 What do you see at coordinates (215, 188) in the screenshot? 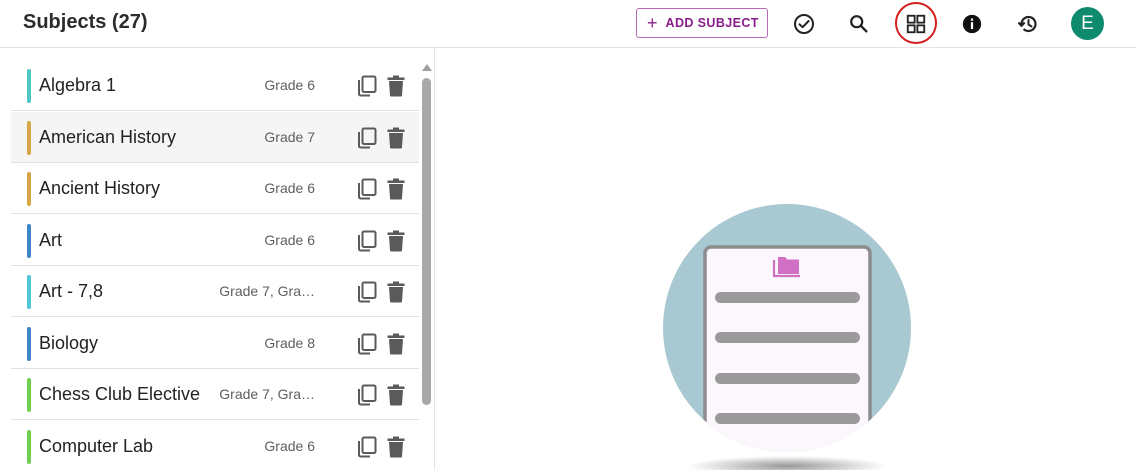
I see `subject-row: Ancient History Grade 6` at bounding box center [215, 188].